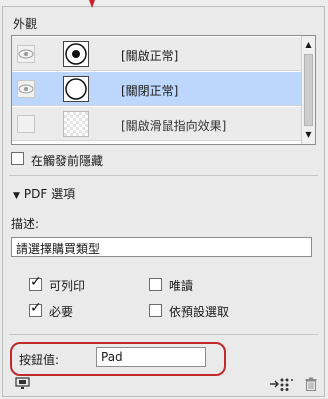 Image resolution: width=328 pixels, height=399 pixels. Describe the element at coordinates (308, 135) in the screenshot. I see `scroll-down-arrow-icon: ▼` at that location.